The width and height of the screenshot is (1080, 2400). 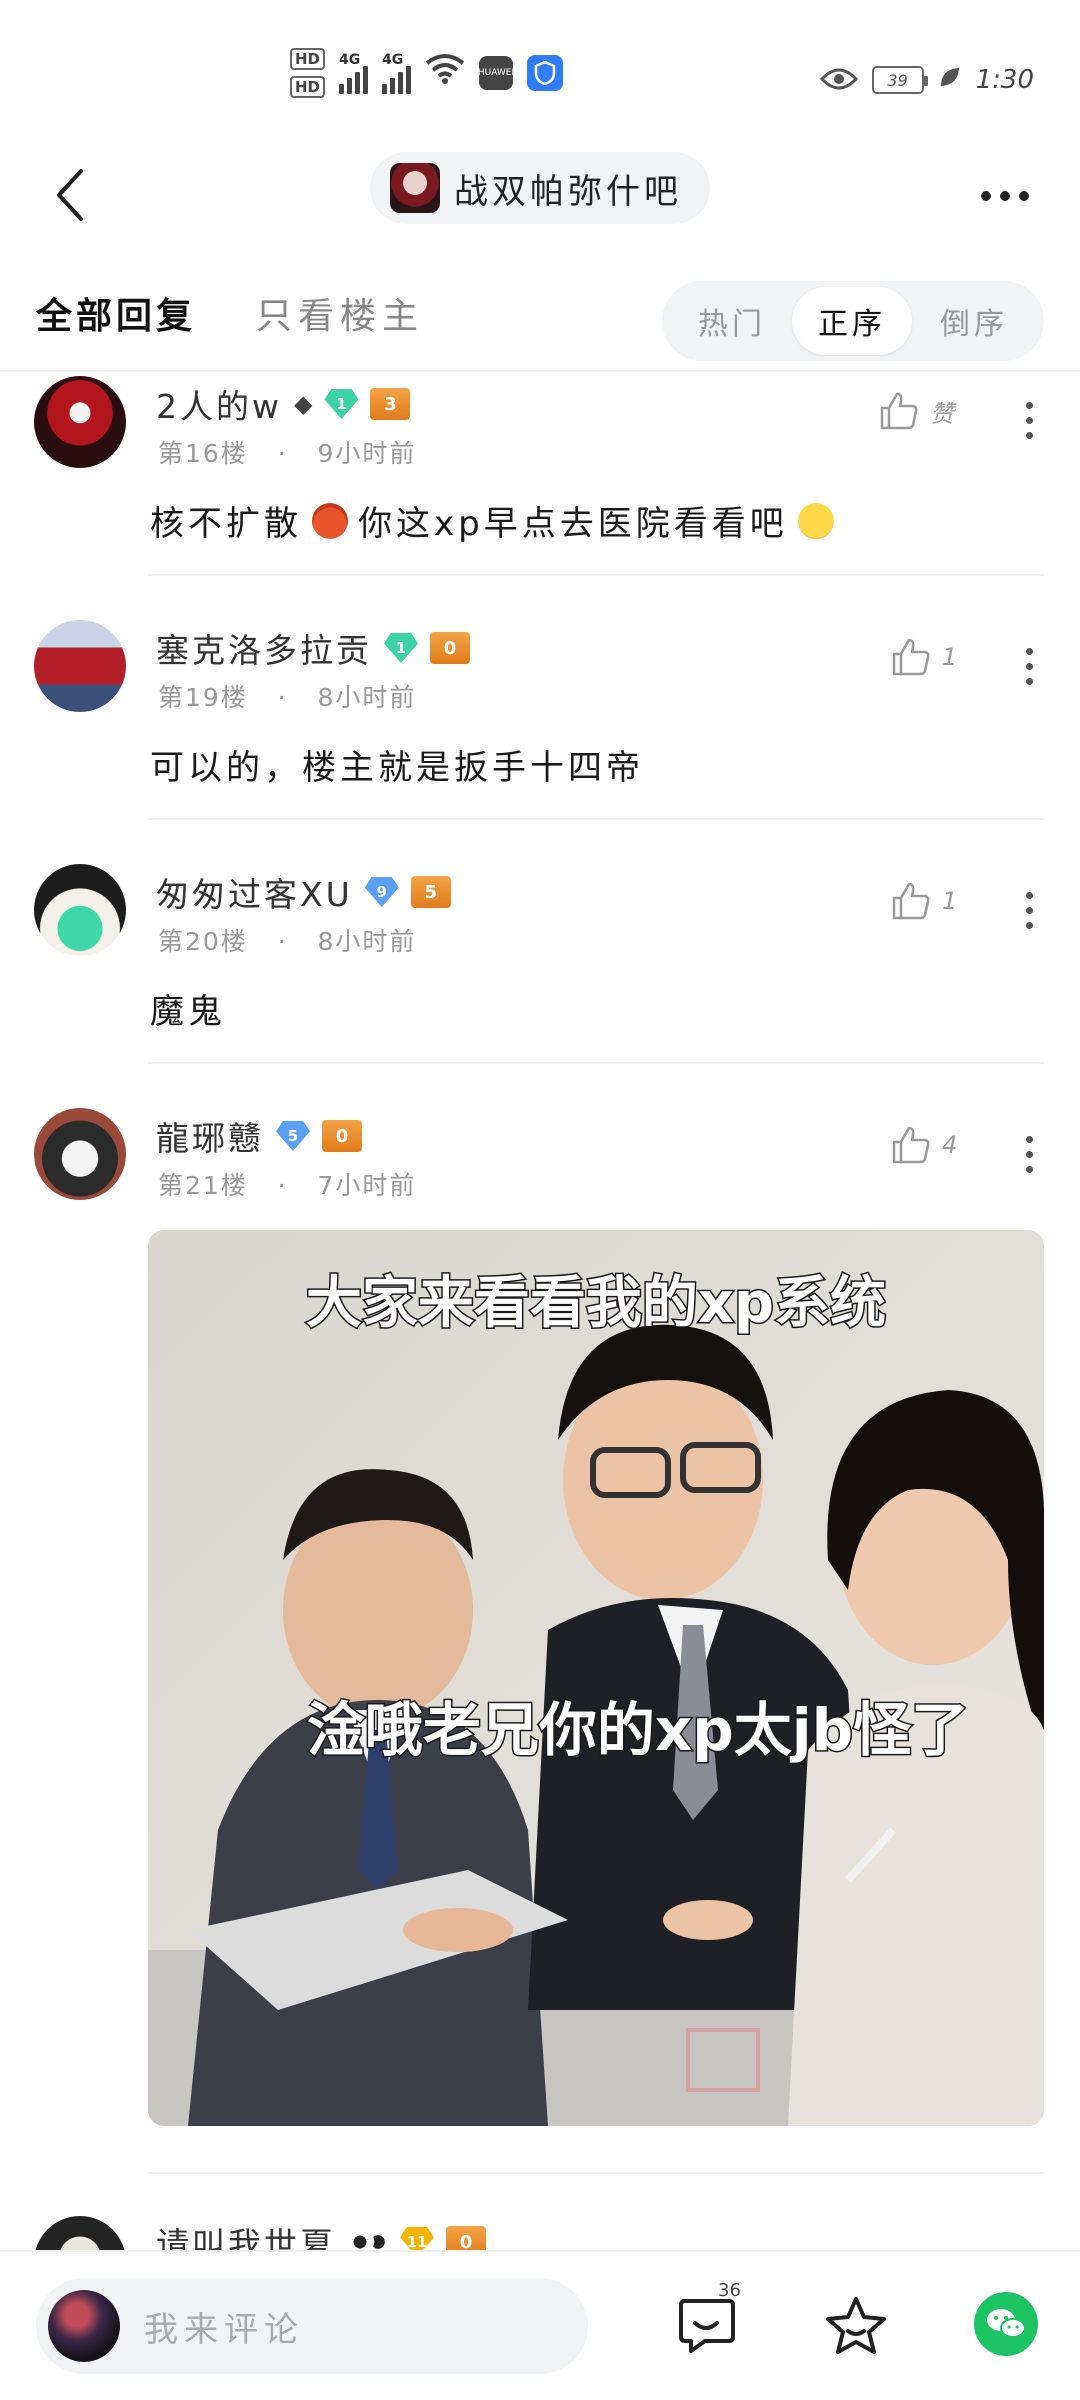 What do you see at coordinates (287, 1185) in the screenshot?
I see `post-meta: 第21楼 · 7小时前` at bounding box center [287, 1185].